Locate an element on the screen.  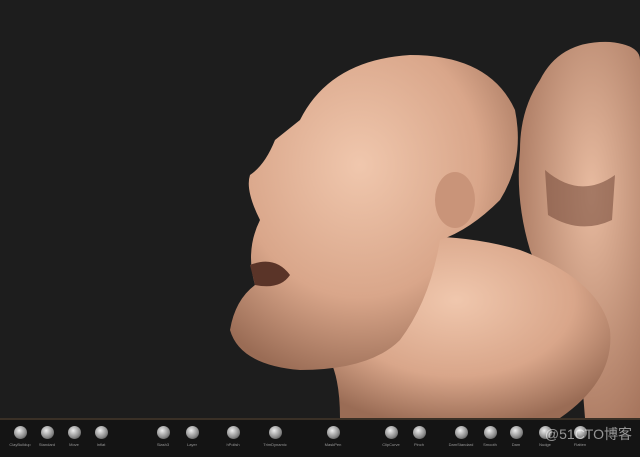
brush-button: hPolish is located at coordinates (233, 436).